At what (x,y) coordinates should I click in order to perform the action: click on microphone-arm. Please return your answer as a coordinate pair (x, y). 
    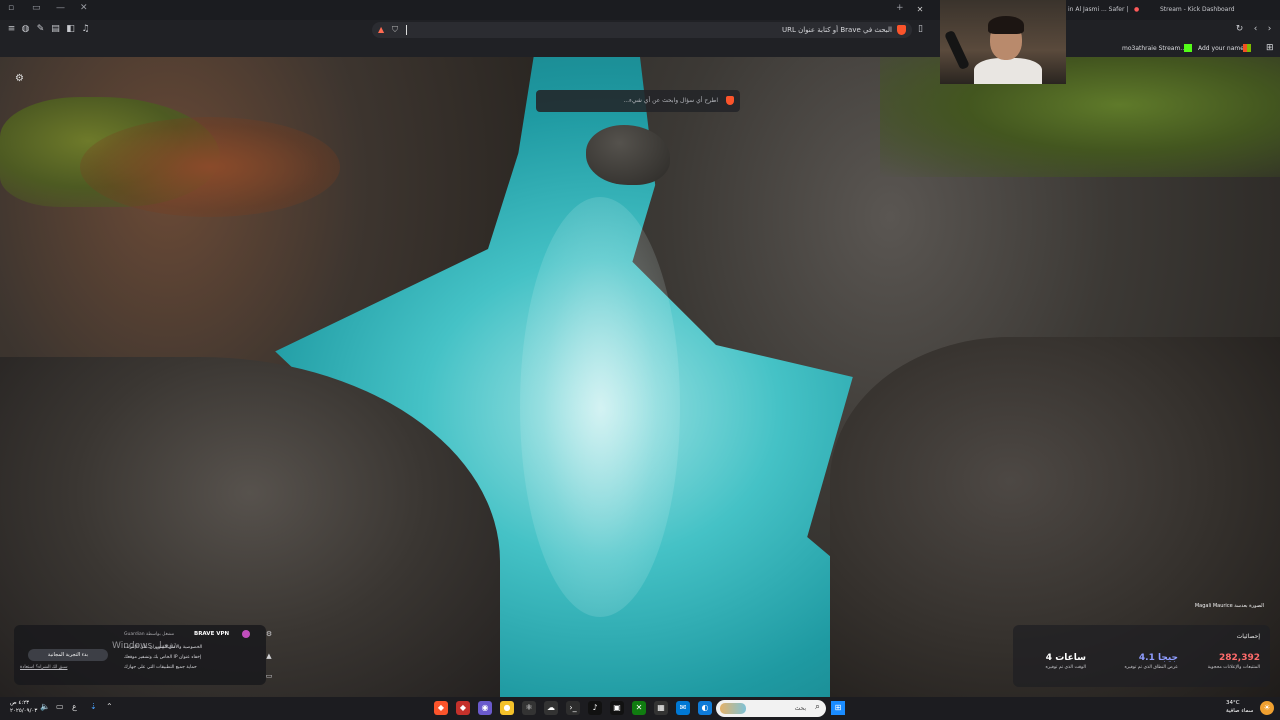
    Looking at the image, I should click on (957, 50).